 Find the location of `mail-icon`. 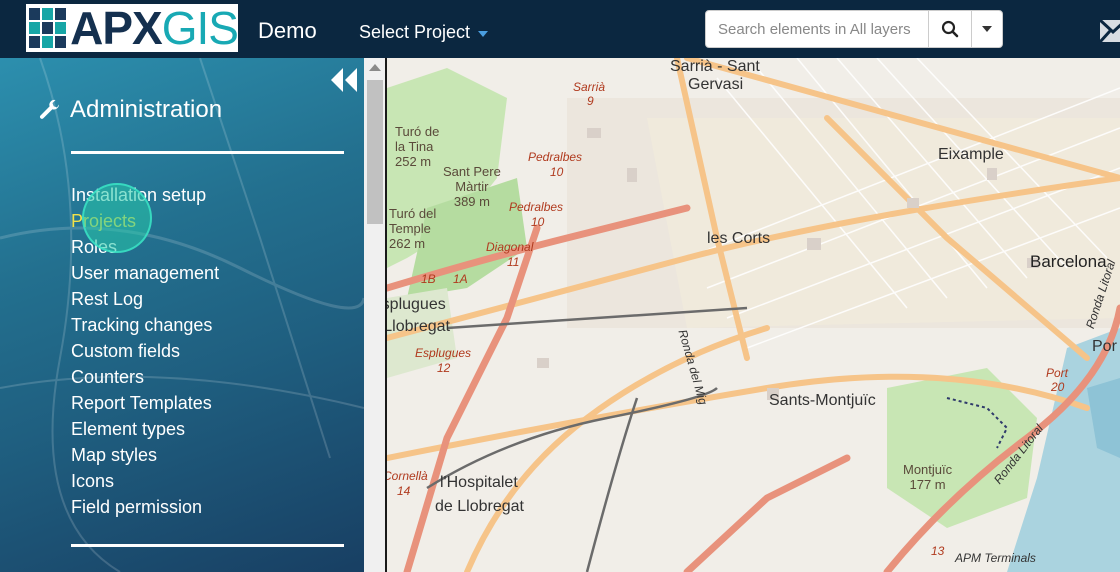

mail-icon is located at coordinates (1109, 31).